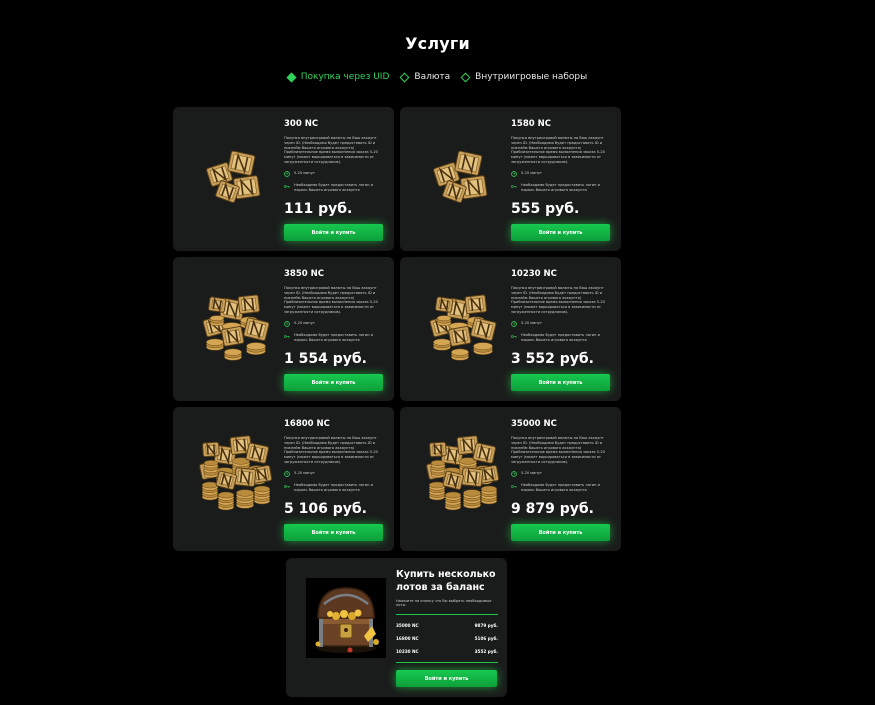 This screenshot has width=875, height=705. Describe the element at coordinates (486, 638) in the screenshot. I see `lot-price: 5106 руб.` at that location.